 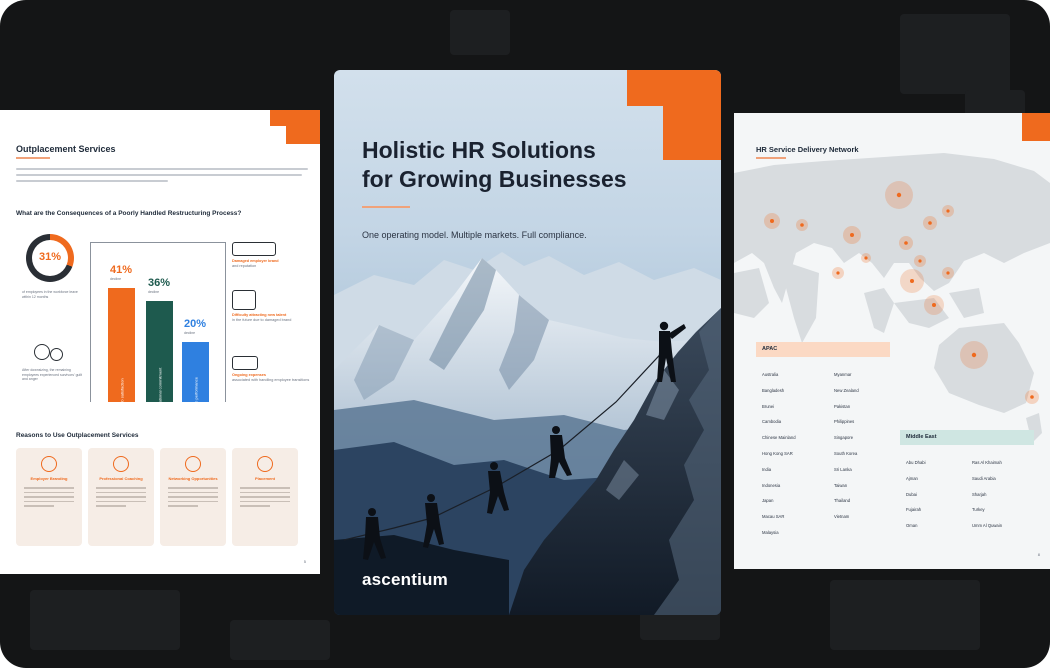 What do you see at coordinates (159, 358) in the screenshot?
I see `decline-bar: organizational commitment` at bounding box center [159, 358].